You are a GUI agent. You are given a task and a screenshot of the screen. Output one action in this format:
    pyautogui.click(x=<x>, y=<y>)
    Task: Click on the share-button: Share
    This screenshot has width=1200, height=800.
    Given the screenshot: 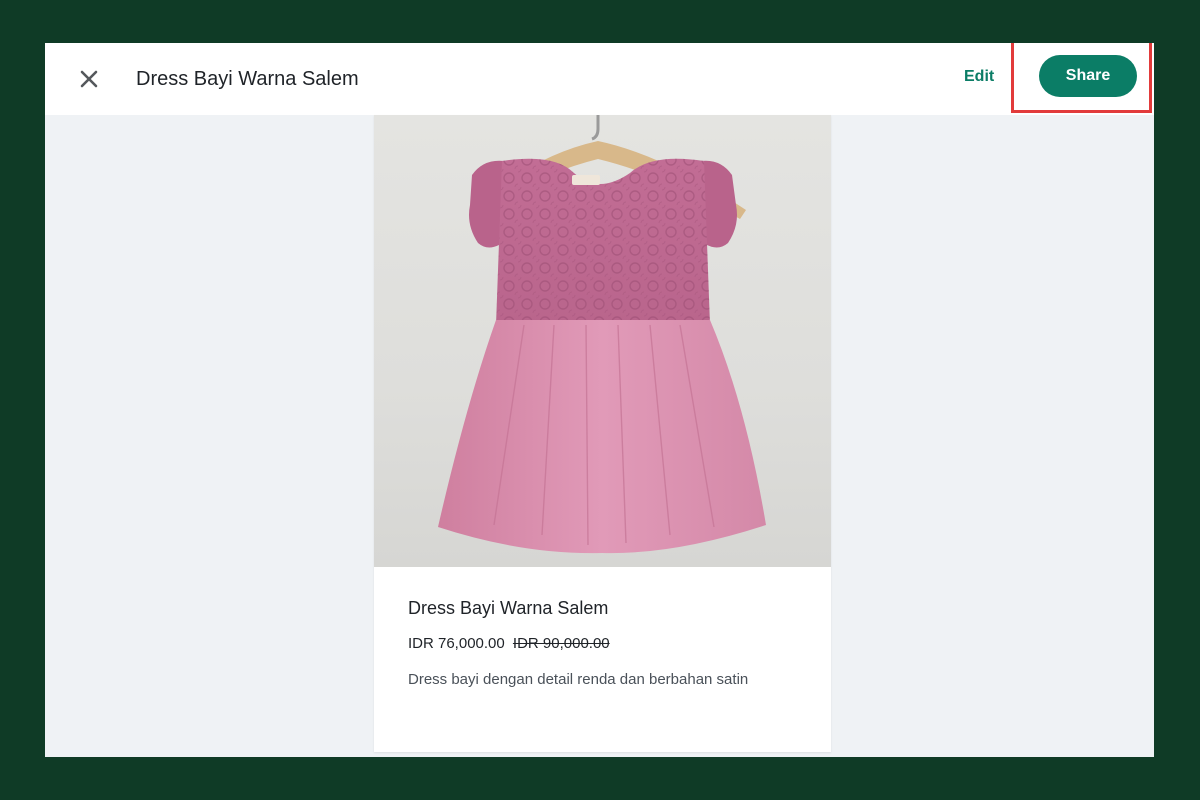 What is the action you would take?
    pyautogui.click(x=1088, y=76)
    